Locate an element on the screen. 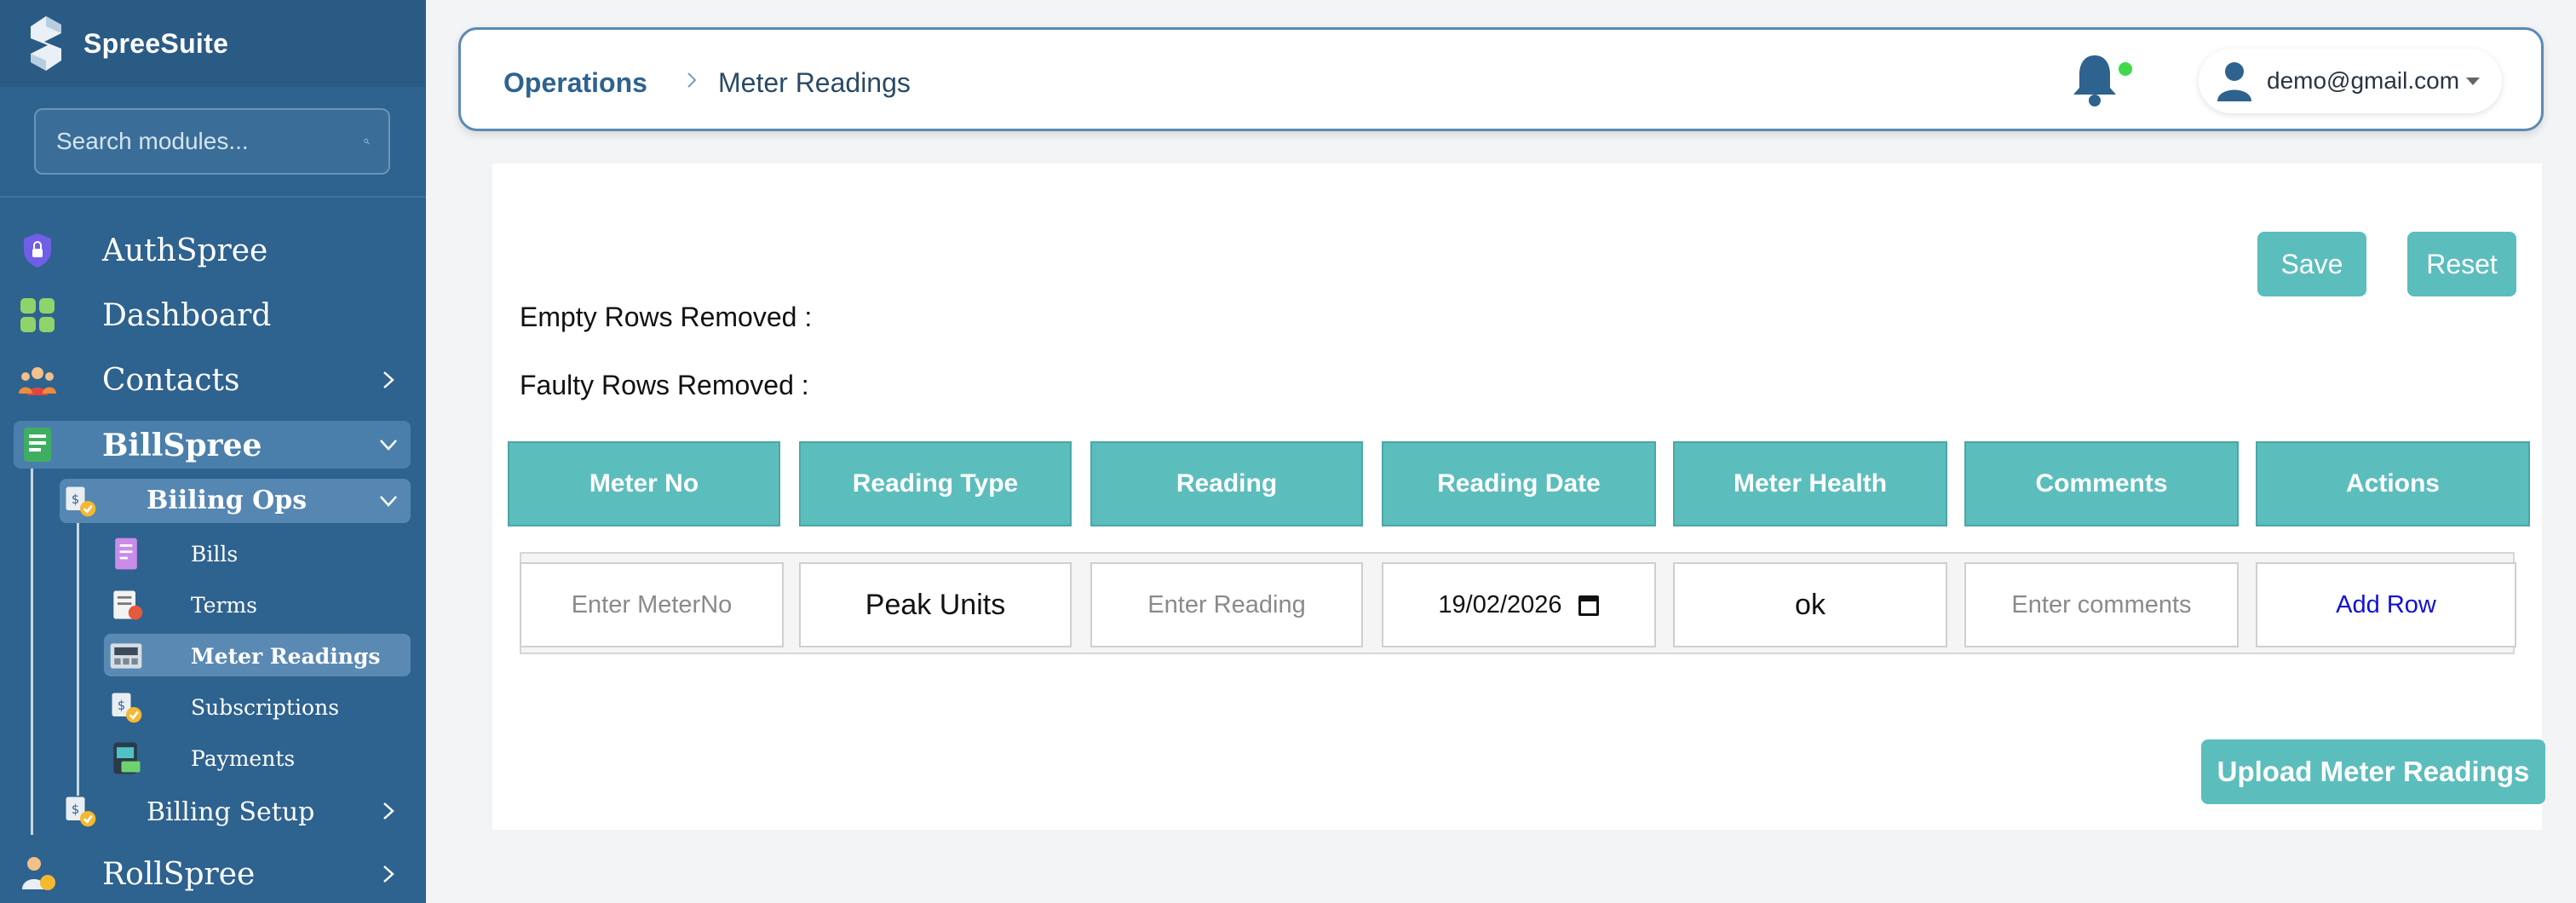  sidebar-item-label: RollSpree is located at coordinates (179, 875).